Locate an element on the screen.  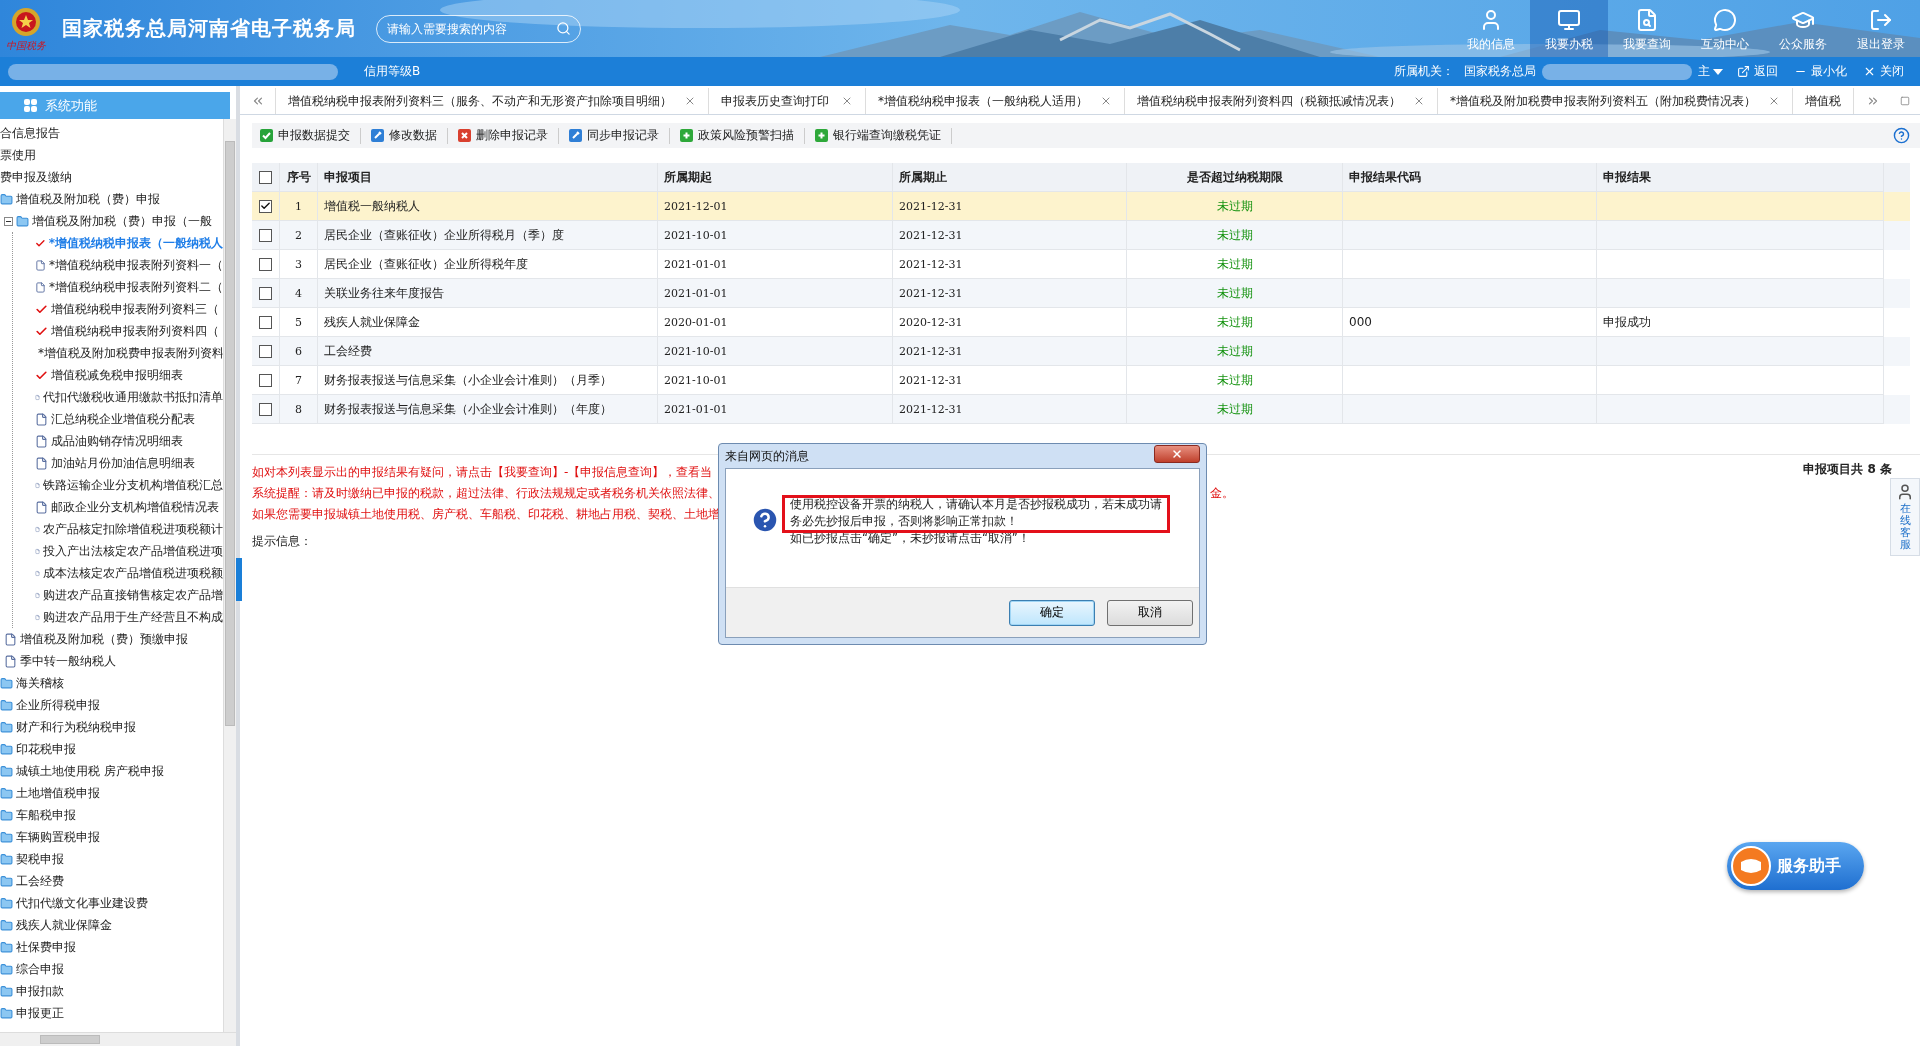
tree-item: 城镇土地使用税 房产税申报 is located at coordinates (90, 771).